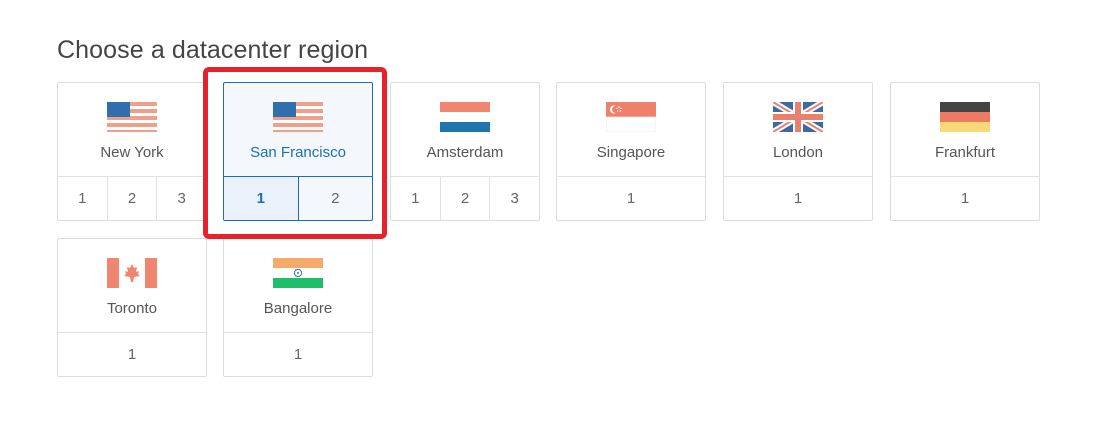 The image size is (1113, 421). I want to click on region-card-header: Bangalore, so click(298, 286).